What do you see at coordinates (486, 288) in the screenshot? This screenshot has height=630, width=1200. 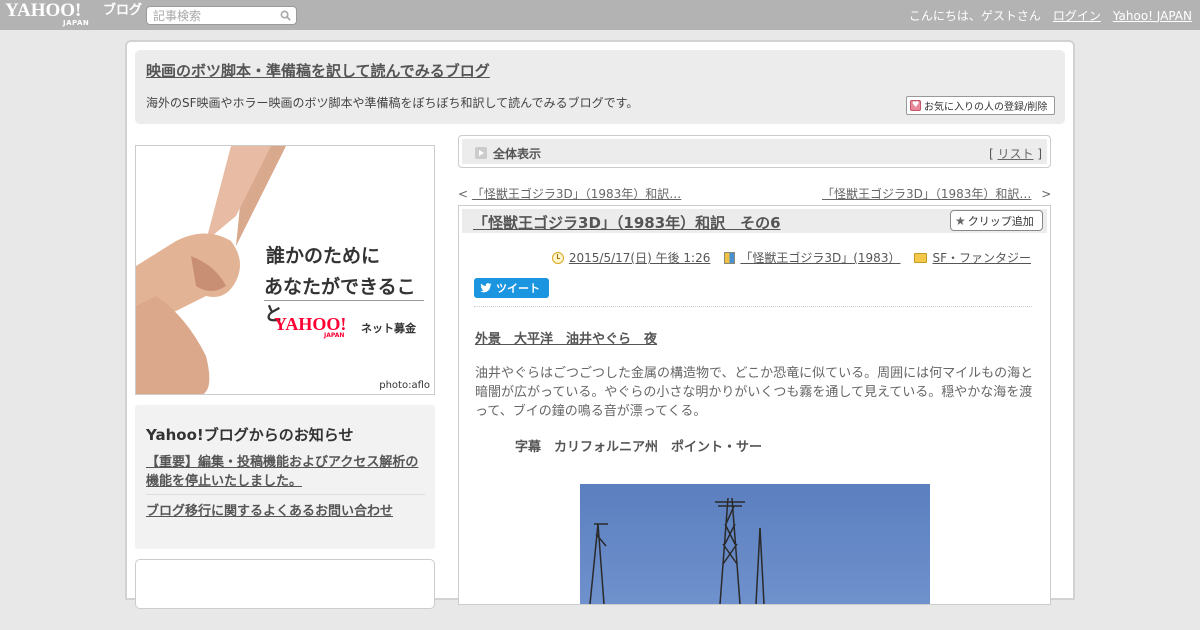 I see `bird-icon` at bounding box center [486, 288].